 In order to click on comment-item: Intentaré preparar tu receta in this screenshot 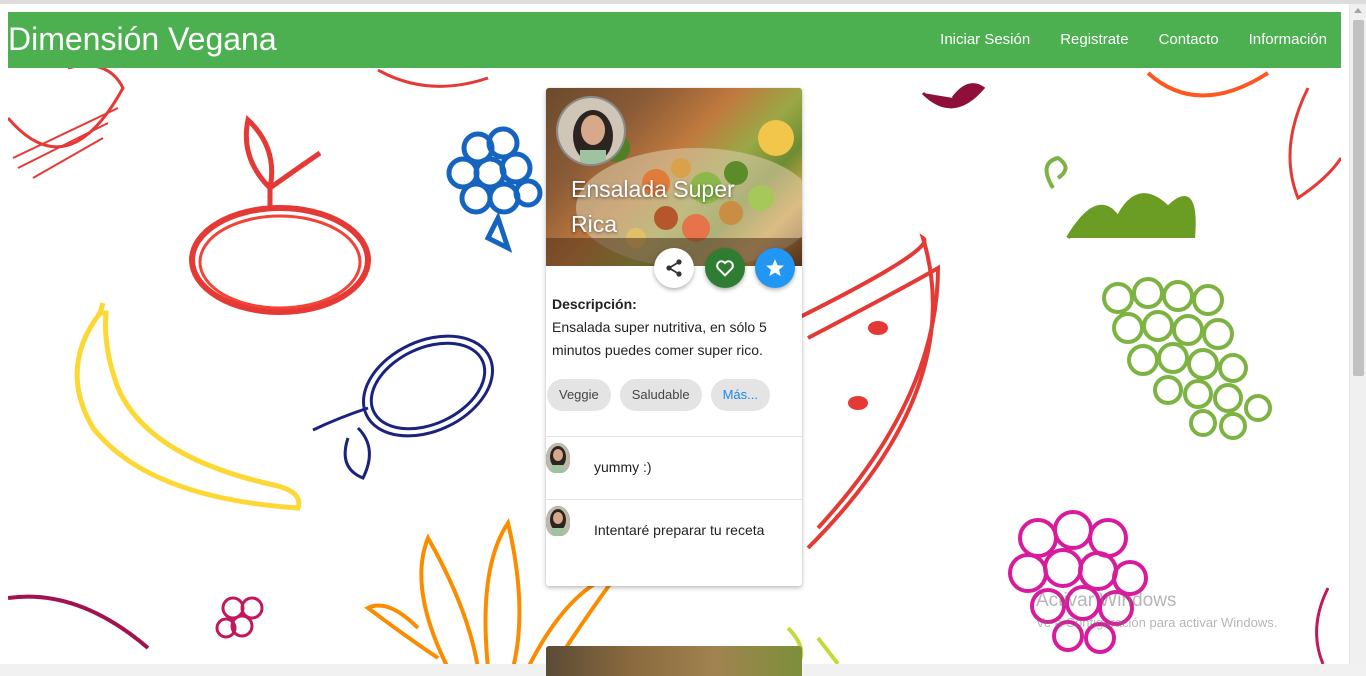, I will do `click(674, 530)`.